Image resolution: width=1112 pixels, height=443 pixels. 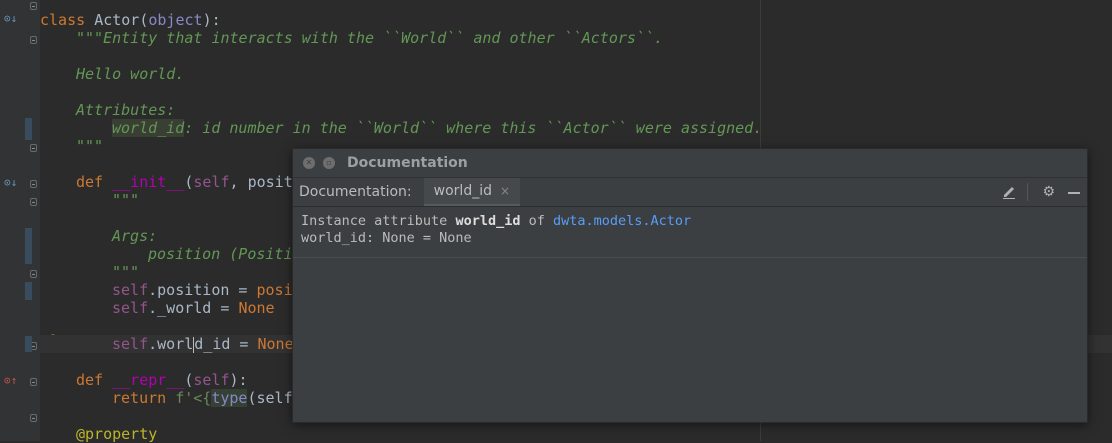 I want to click on edit-icon, so click(x=1009, y=192).